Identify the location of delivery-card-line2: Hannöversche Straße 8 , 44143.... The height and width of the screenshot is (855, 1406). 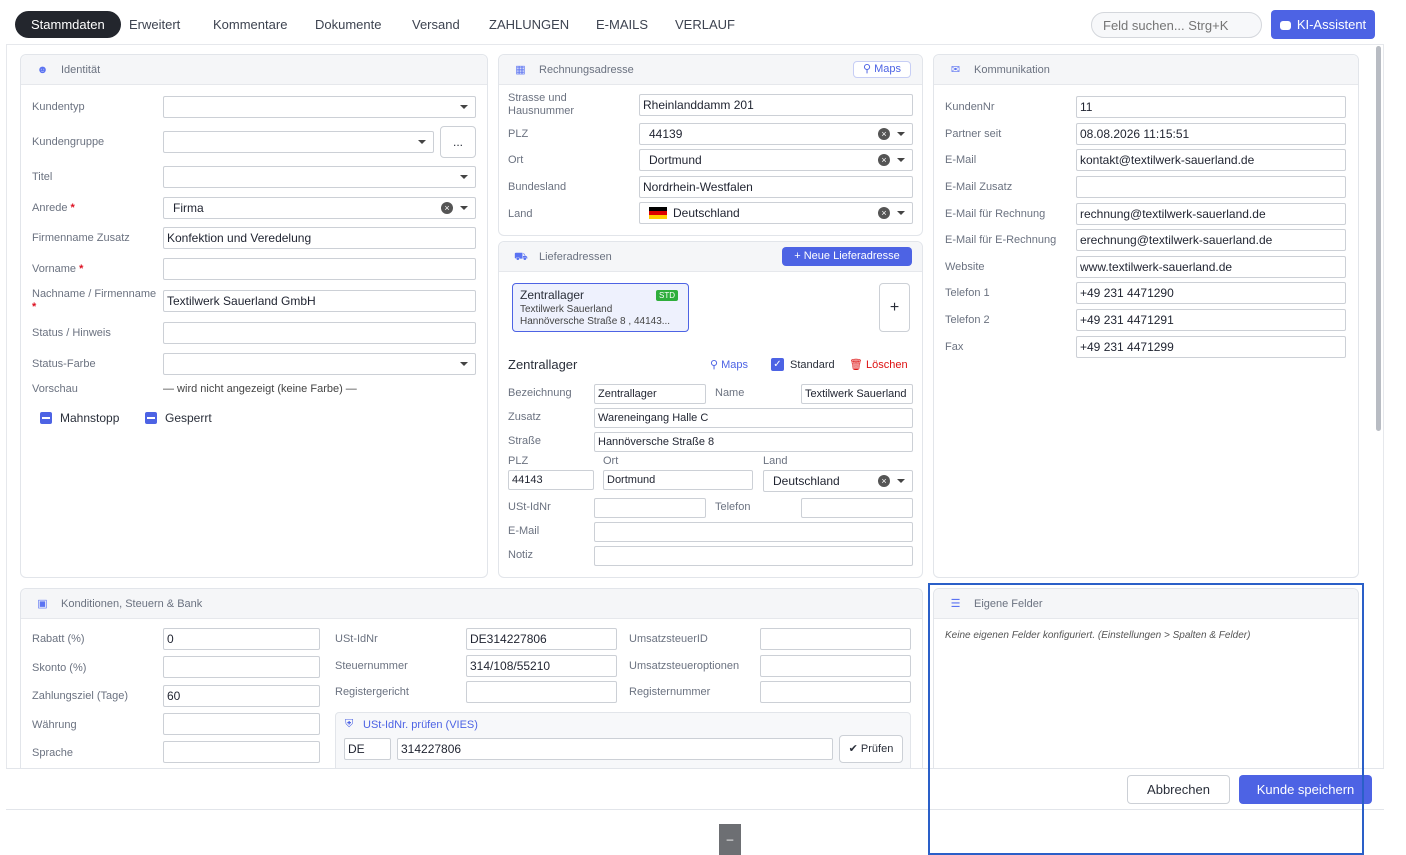
(595, 321).